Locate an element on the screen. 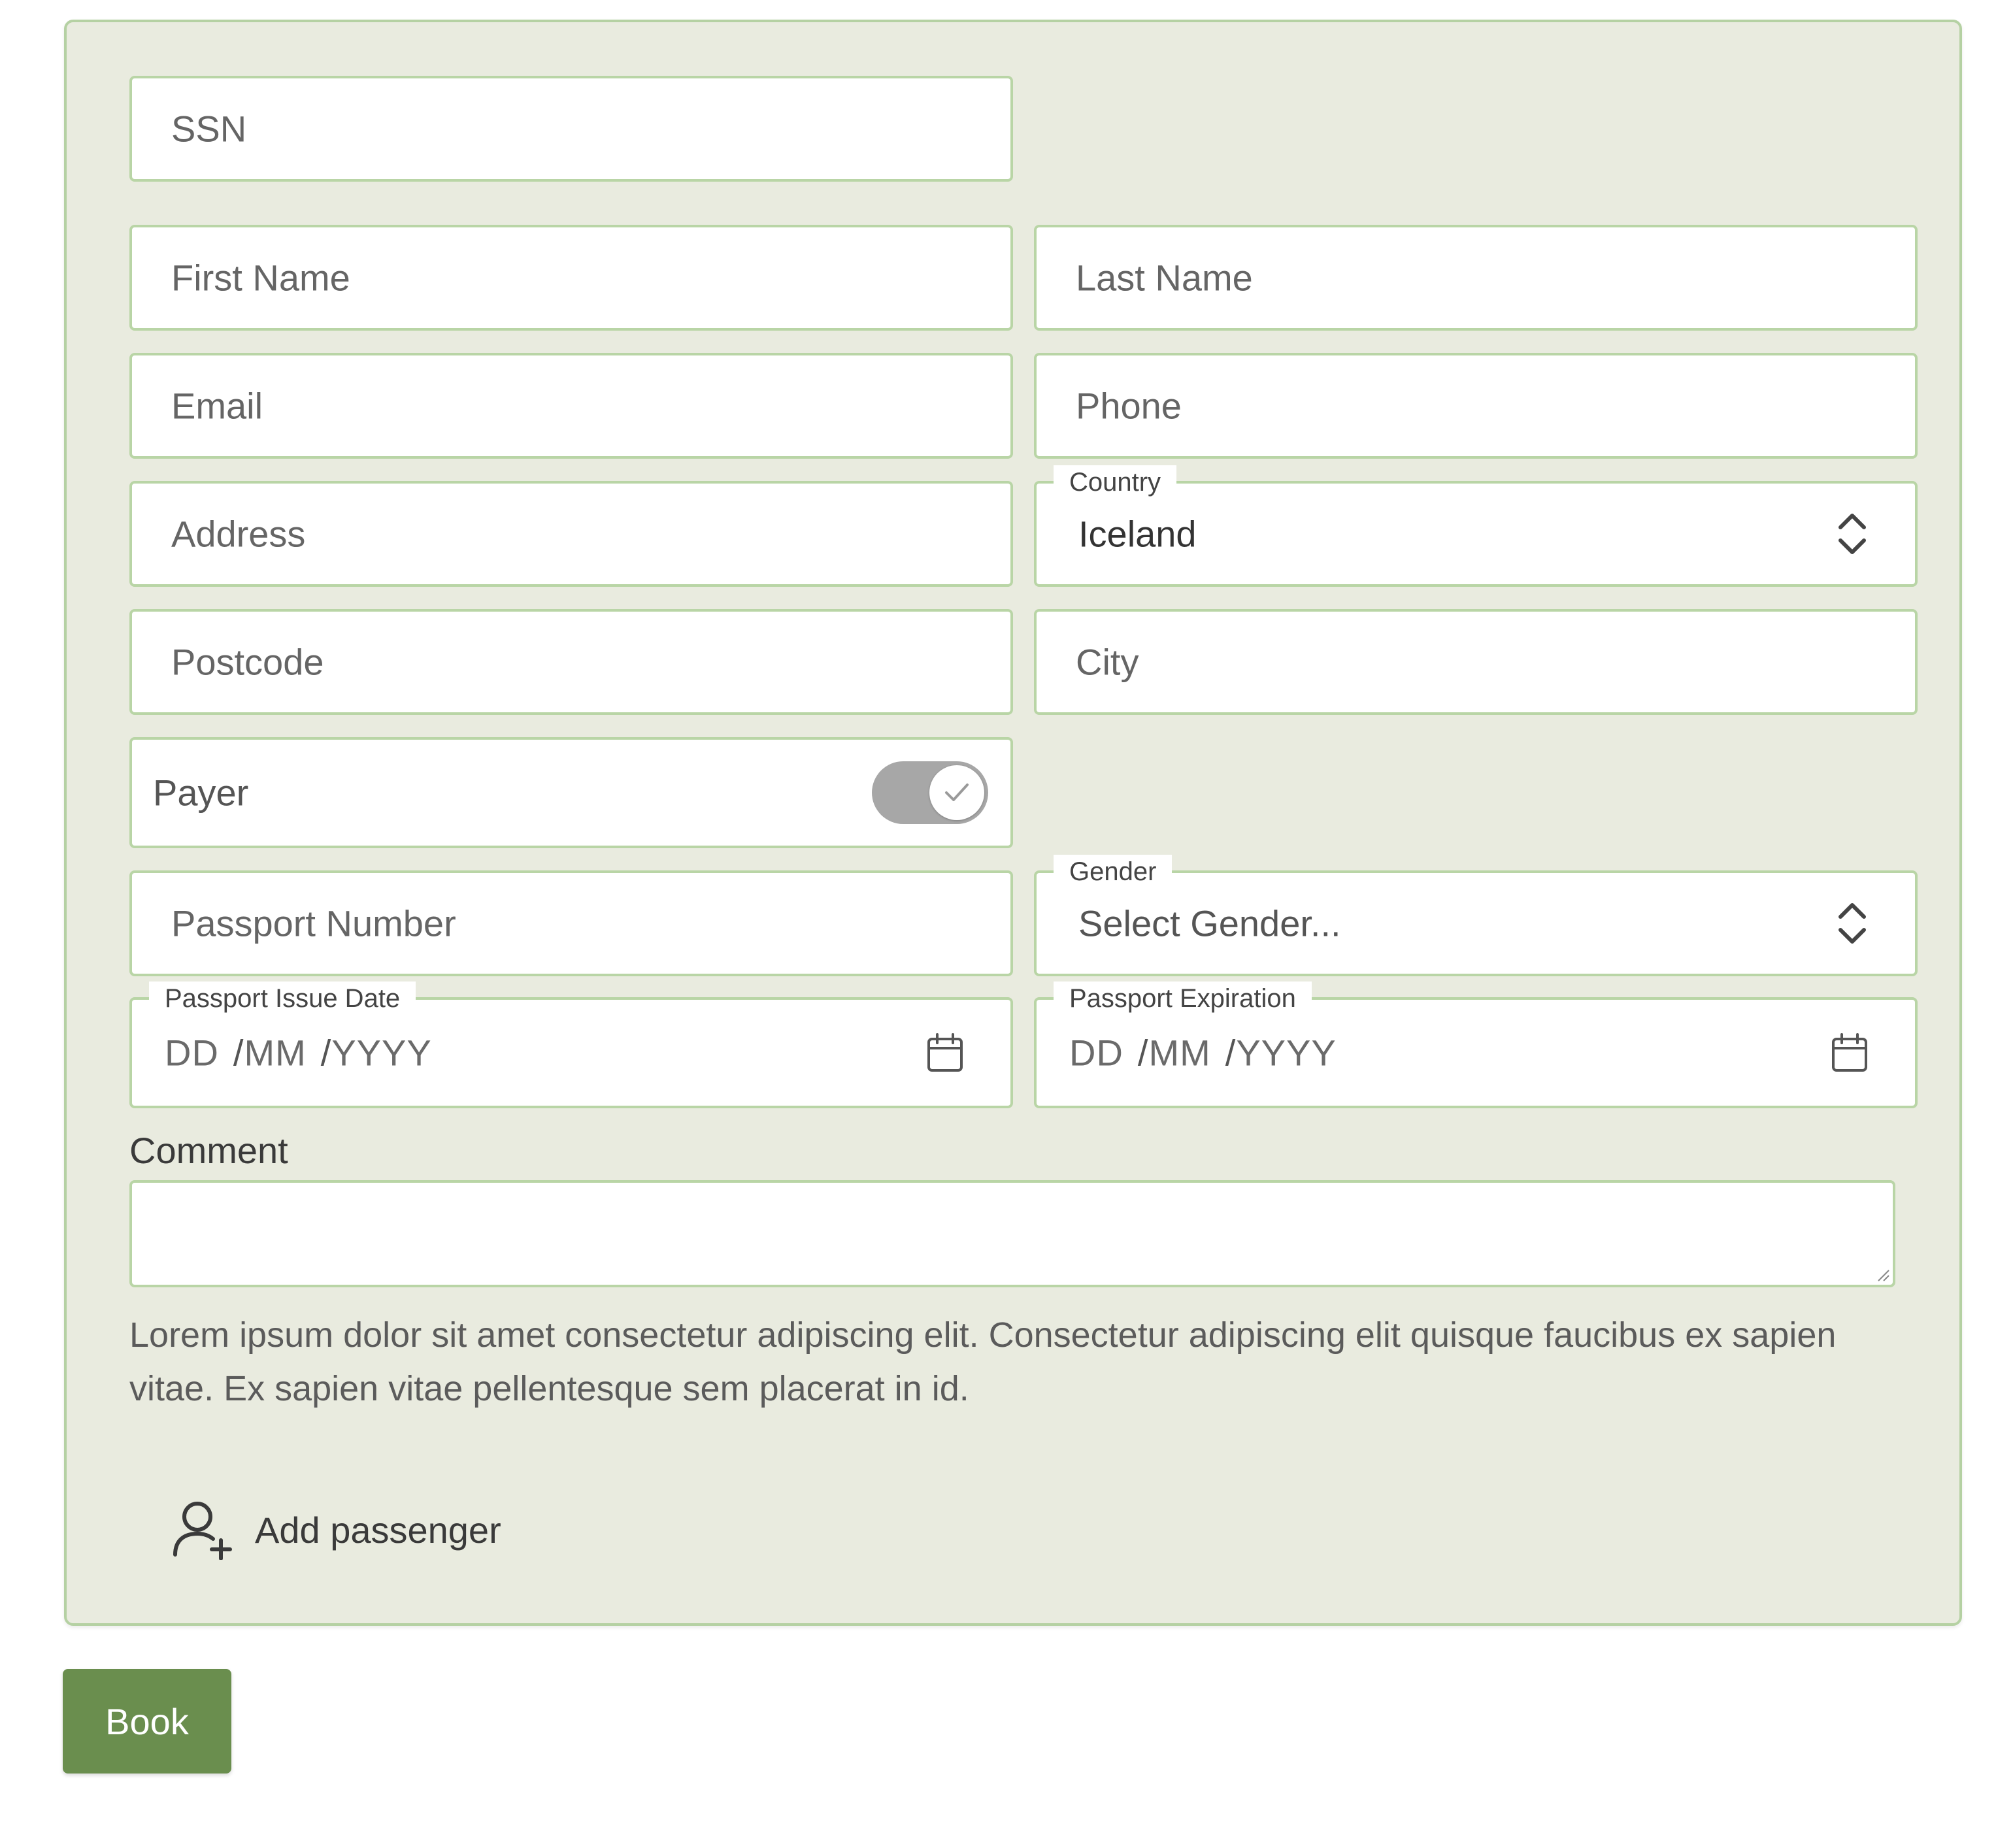 This screenshot has width=2013, height=1848. resize-handle-icon is located at coordinates (1883, 1275).